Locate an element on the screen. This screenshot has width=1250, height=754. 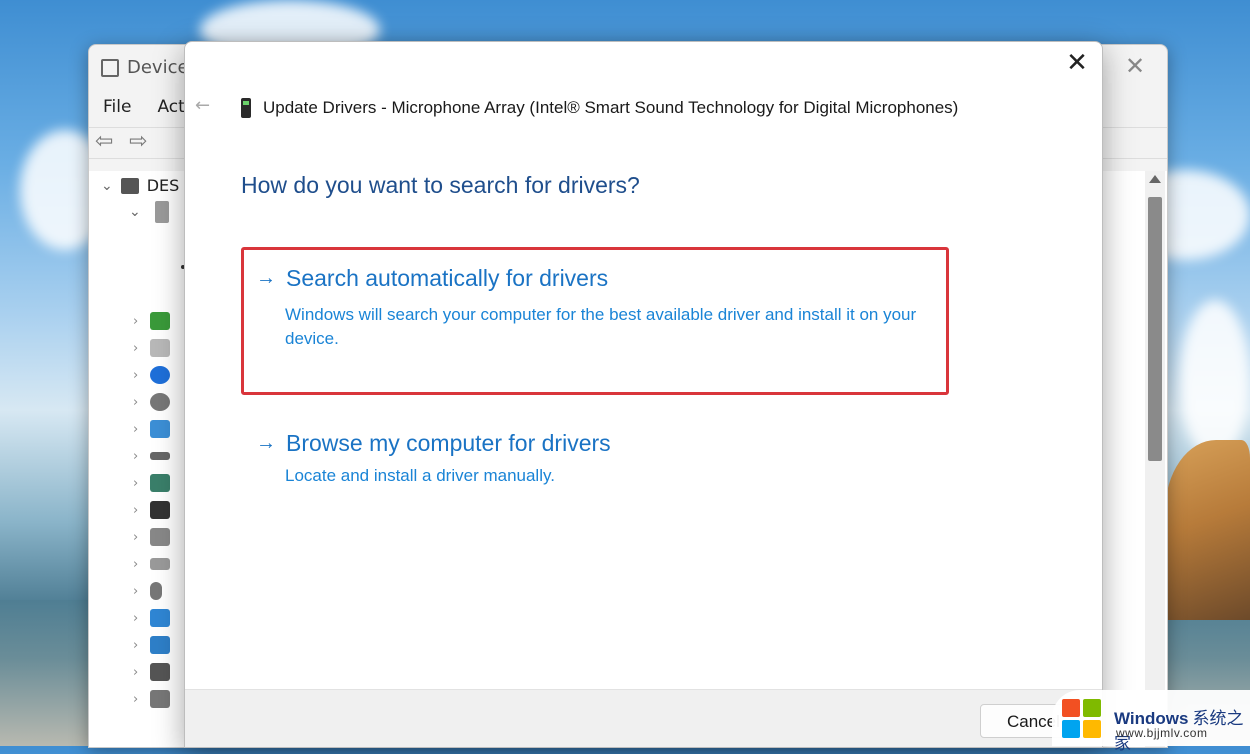
back-arrow-icon: ⇦ is located at coordinates (108, 142).